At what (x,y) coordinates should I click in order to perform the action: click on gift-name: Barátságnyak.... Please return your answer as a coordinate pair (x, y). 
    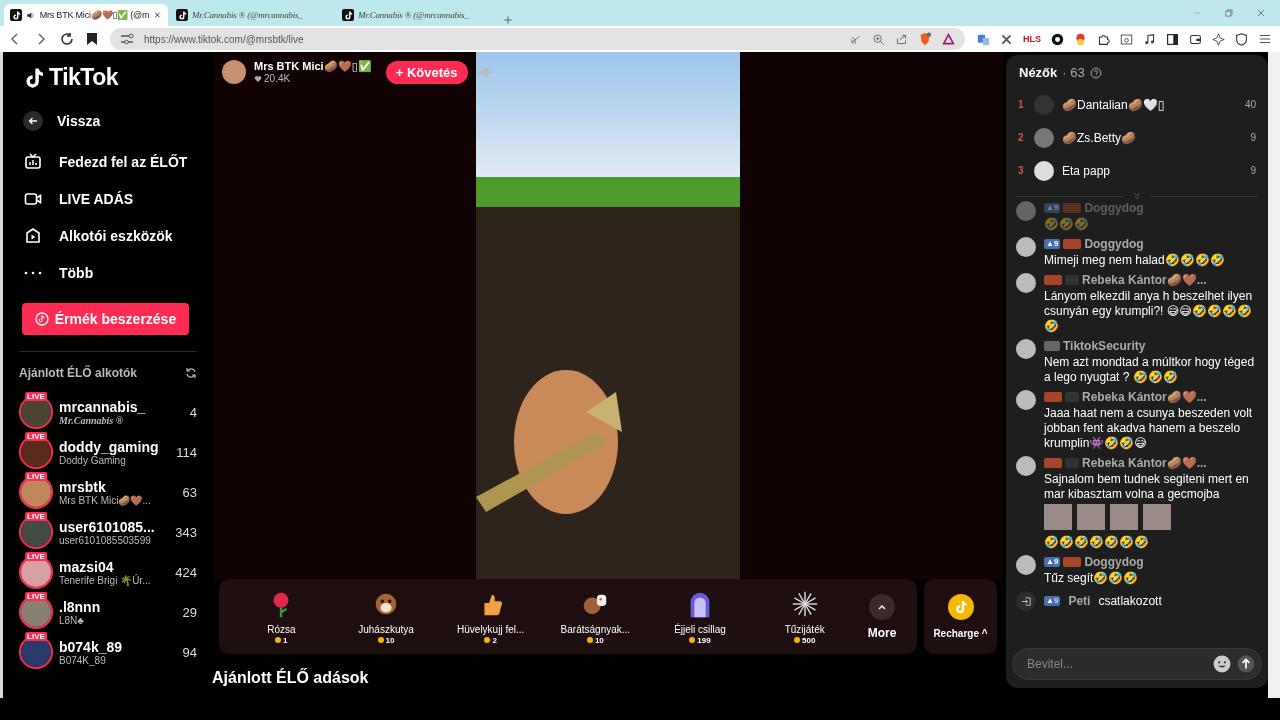
    Looking at the image, I should click on (595, 629).